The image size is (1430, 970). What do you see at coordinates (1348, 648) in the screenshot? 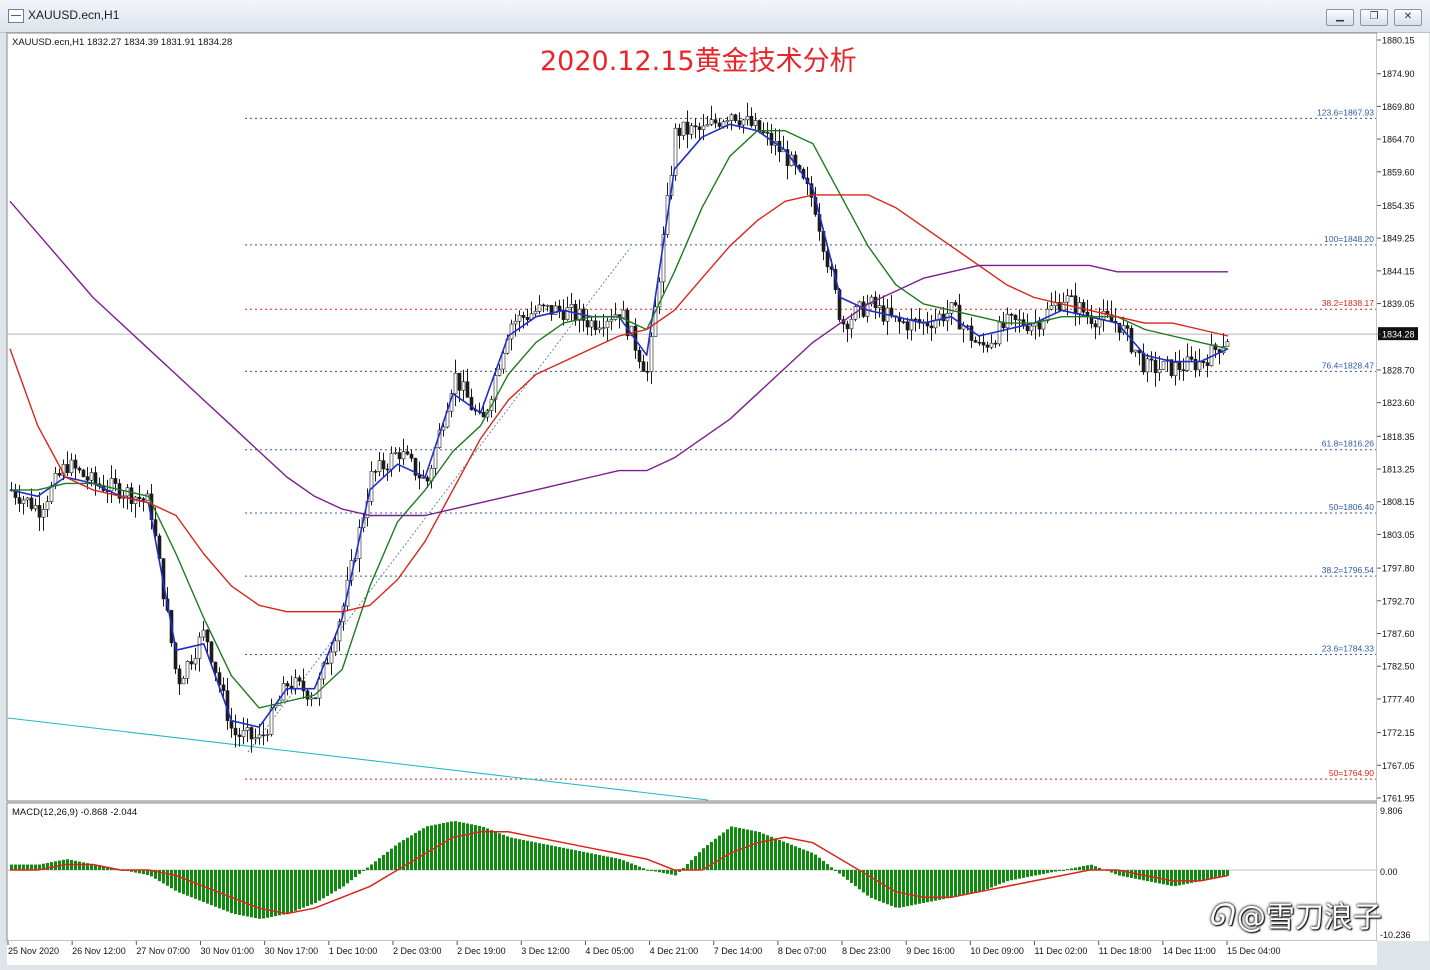
I see `fib-label: 23.6=1784.33` at bounding box center [1348, 648].